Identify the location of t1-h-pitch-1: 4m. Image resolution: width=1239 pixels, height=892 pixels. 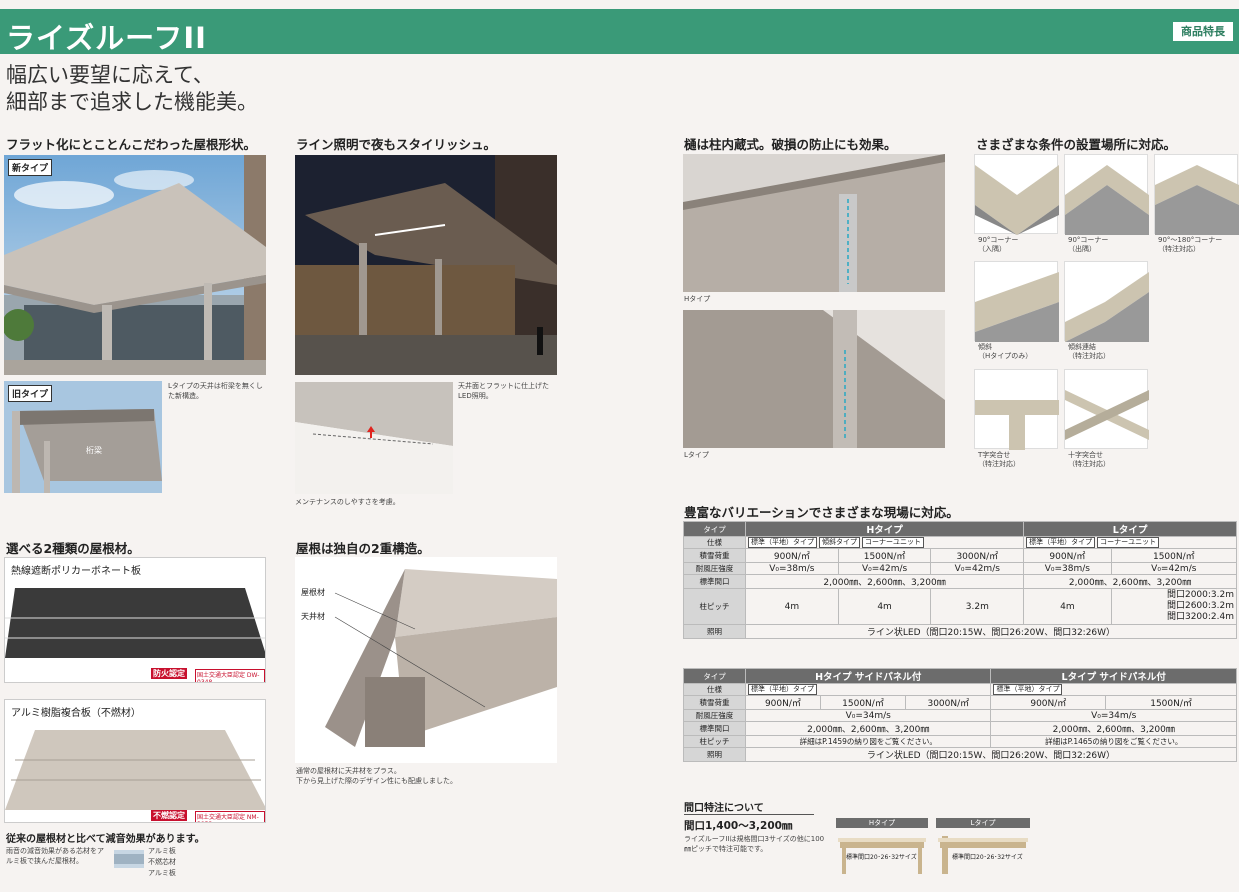
(792, 606).